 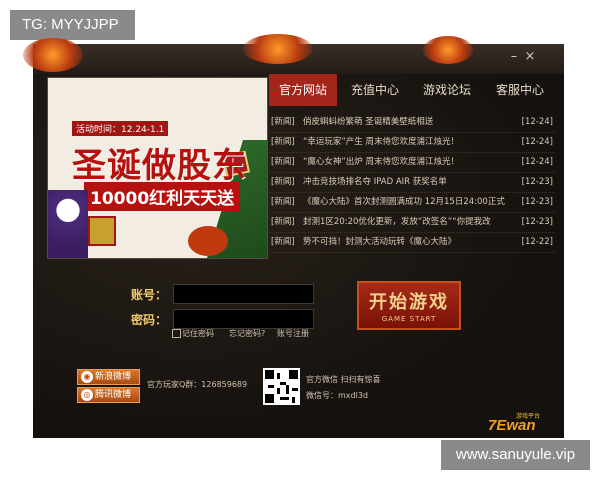 What do you see at coordinates (408, 162) in the screenshot?
I see `news-title: “魔心女神”出炉 周末侍您欢度浦江烛光！` at bounding box center [408, 162].